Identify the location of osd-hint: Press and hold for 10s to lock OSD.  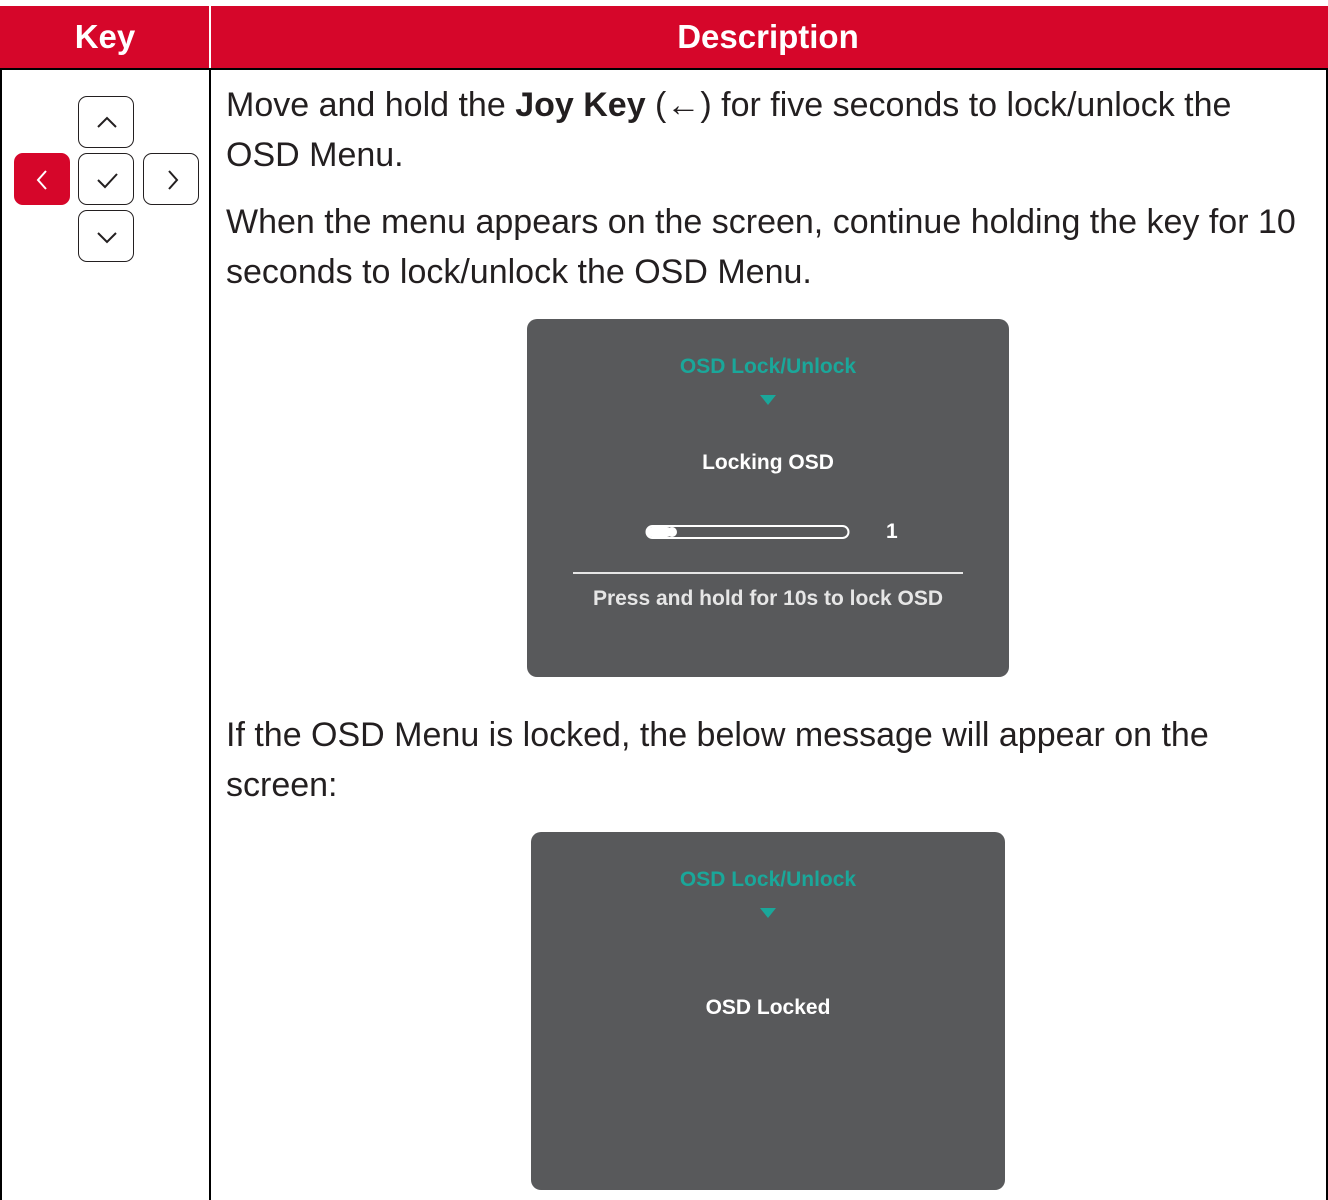
(768, 598).